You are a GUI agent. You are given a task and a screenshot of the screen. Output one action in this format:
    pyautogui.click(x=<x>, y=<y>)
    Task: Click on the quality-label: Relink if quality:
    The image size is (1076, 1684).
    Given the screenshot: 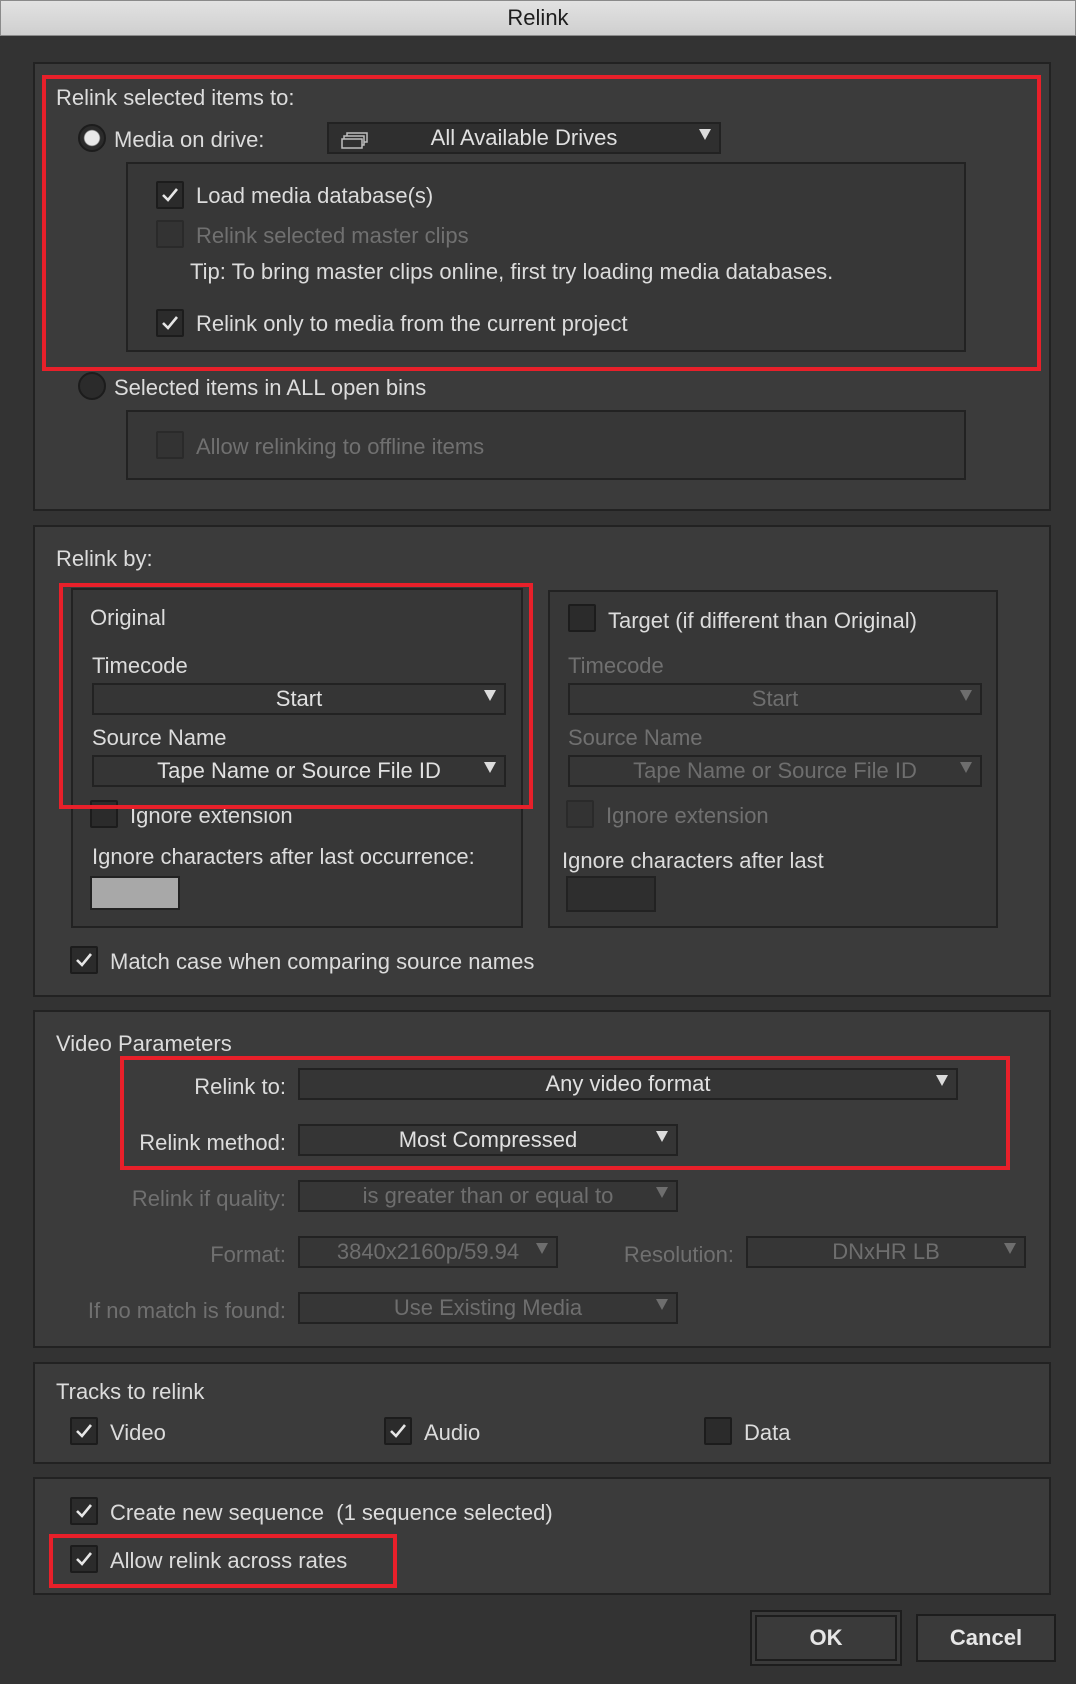 What is the action you would take?
    pyautogui.click(x=208, y=1198)
    